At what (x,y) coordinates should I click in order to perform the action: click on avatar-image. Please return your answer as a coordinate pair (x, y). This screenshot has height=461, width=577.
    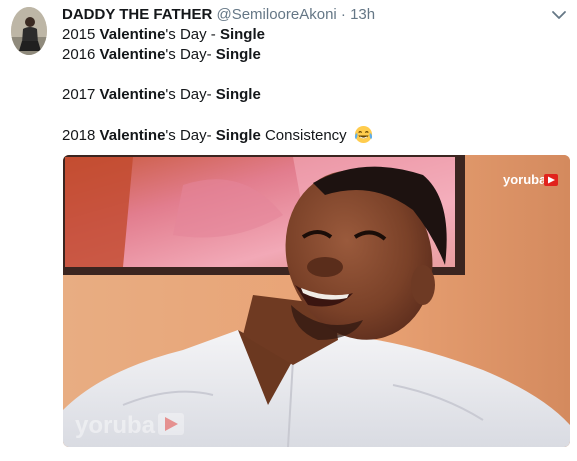
    Looking at the image, I should click on (29, 31).